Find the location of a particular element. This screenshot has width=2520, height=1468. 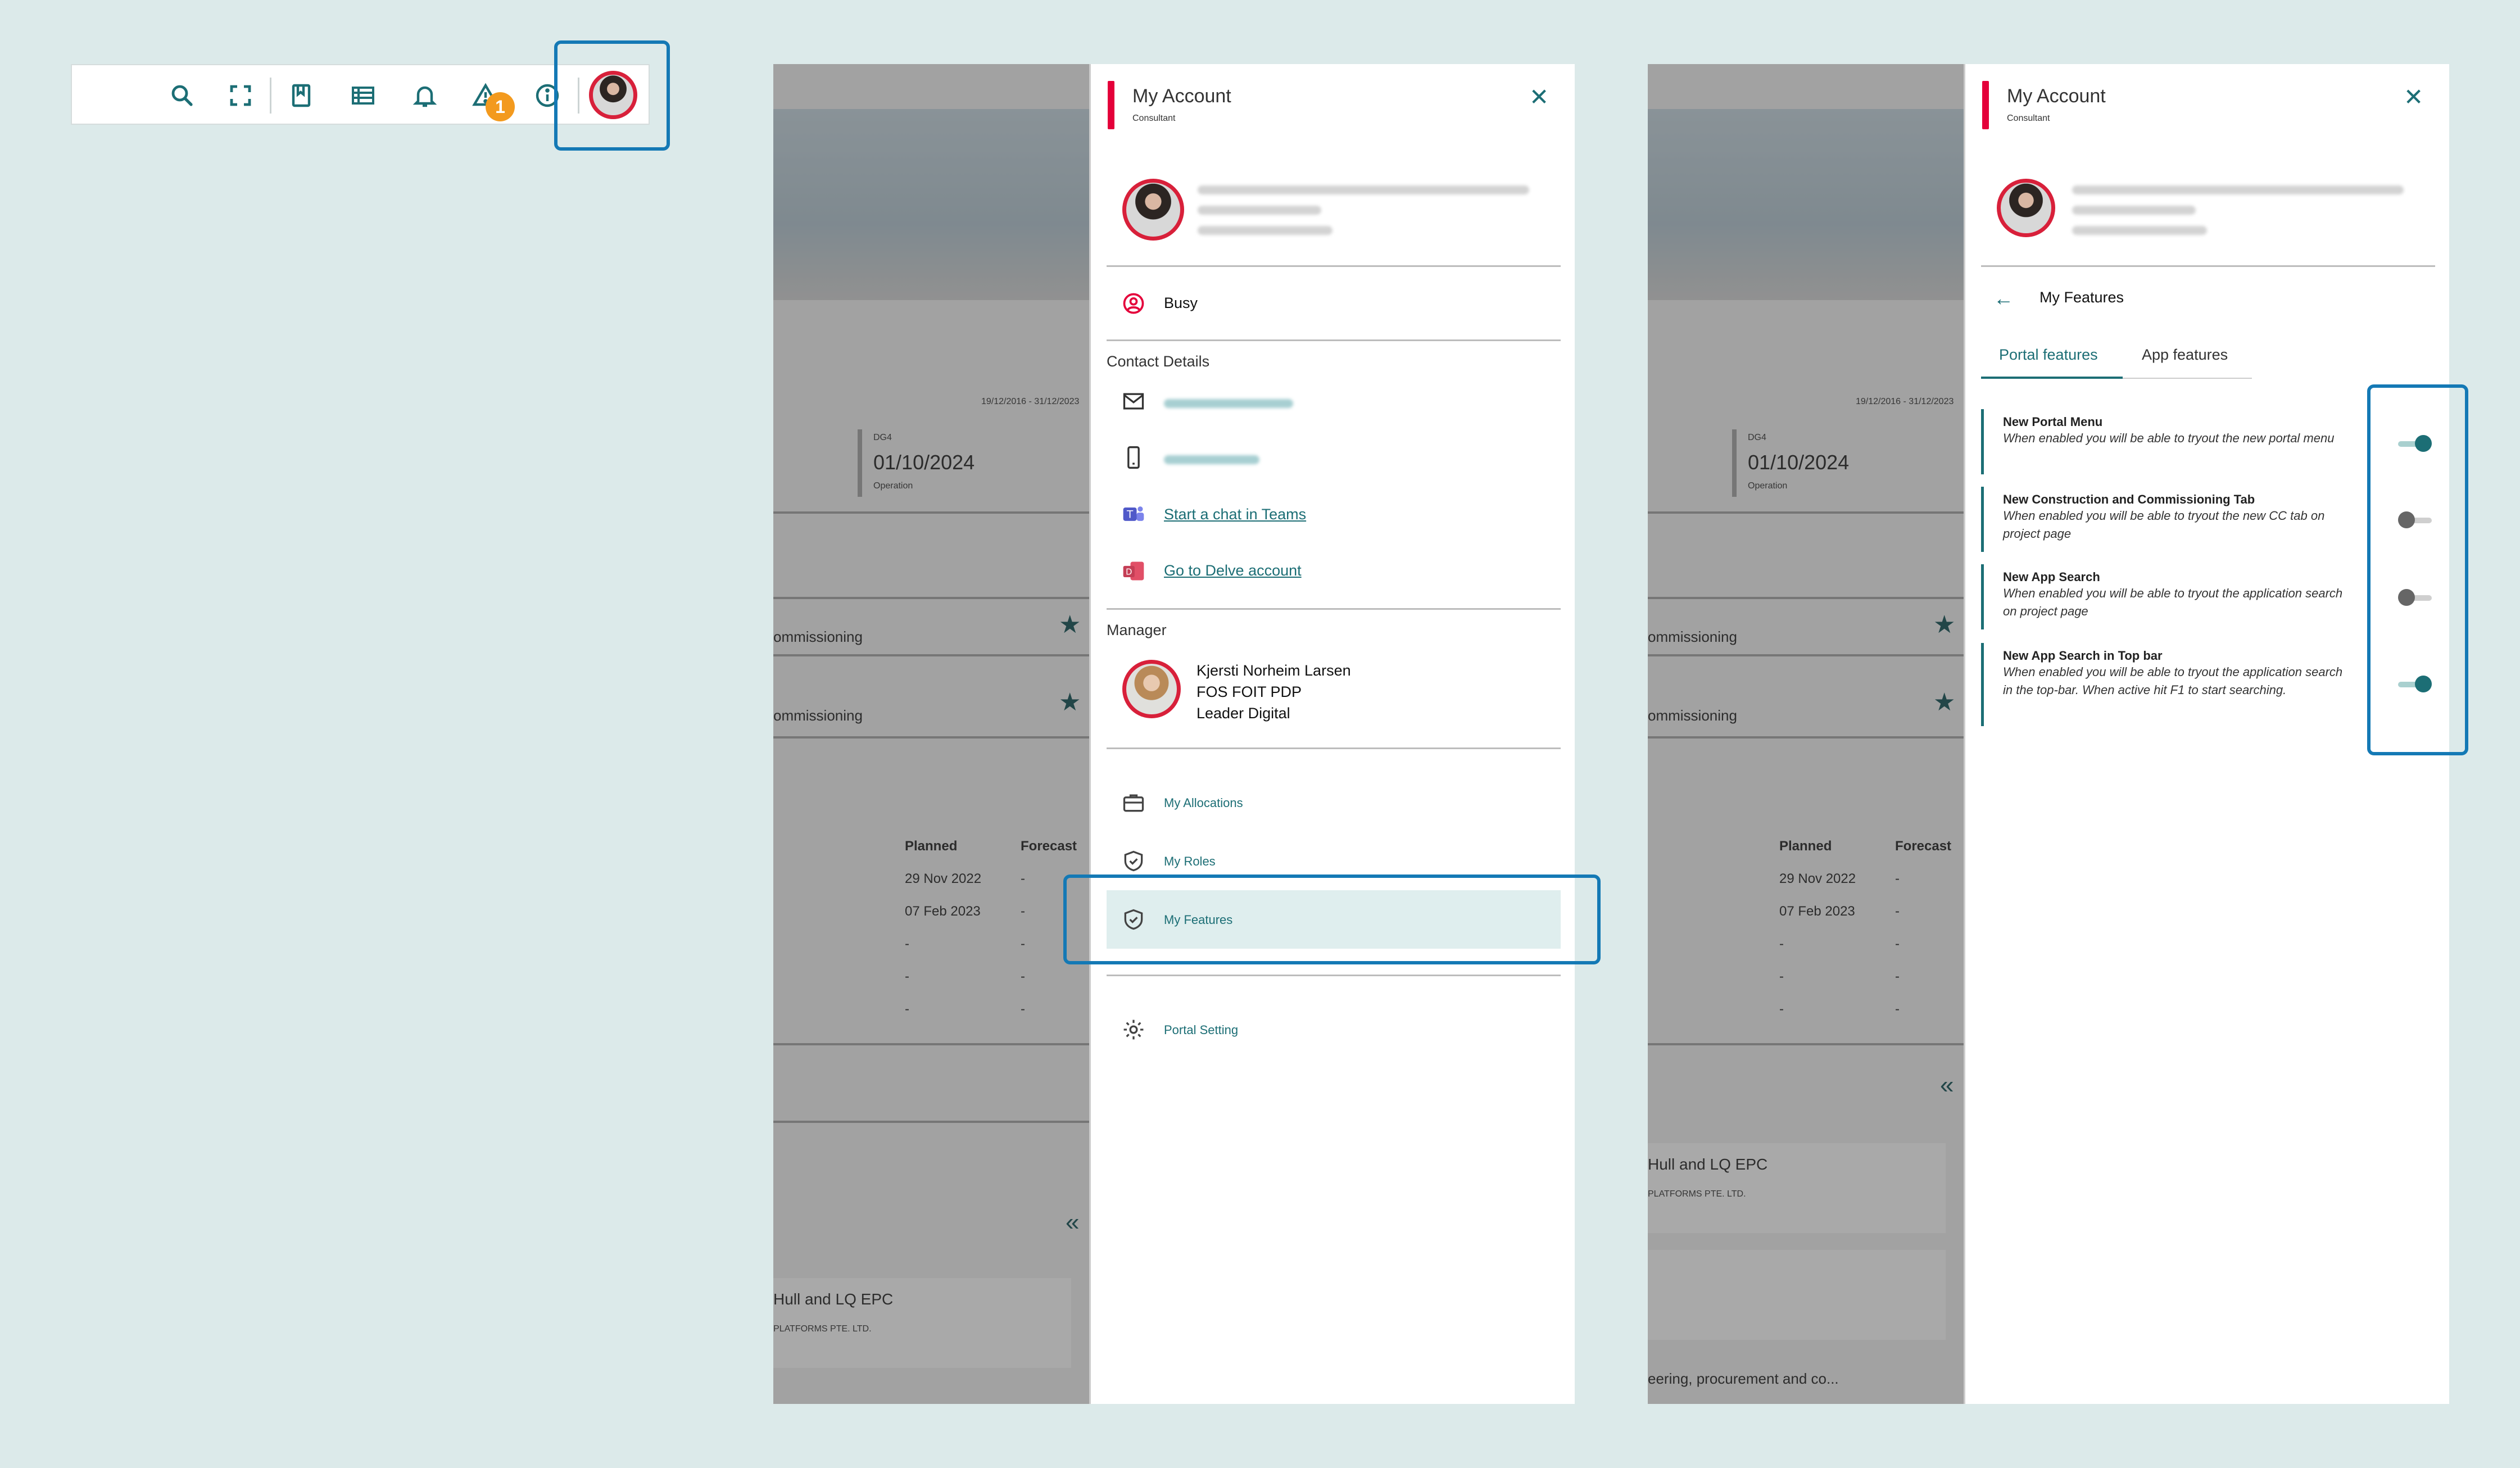

feature-title: New App Search in Top bar is located at coordinates (2083, 656).